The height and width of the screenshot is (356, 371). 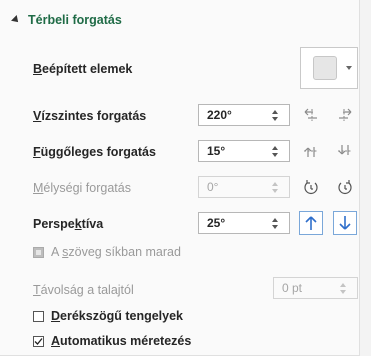 I want to click on rotate-left-icon, so click(x=310, y=114).